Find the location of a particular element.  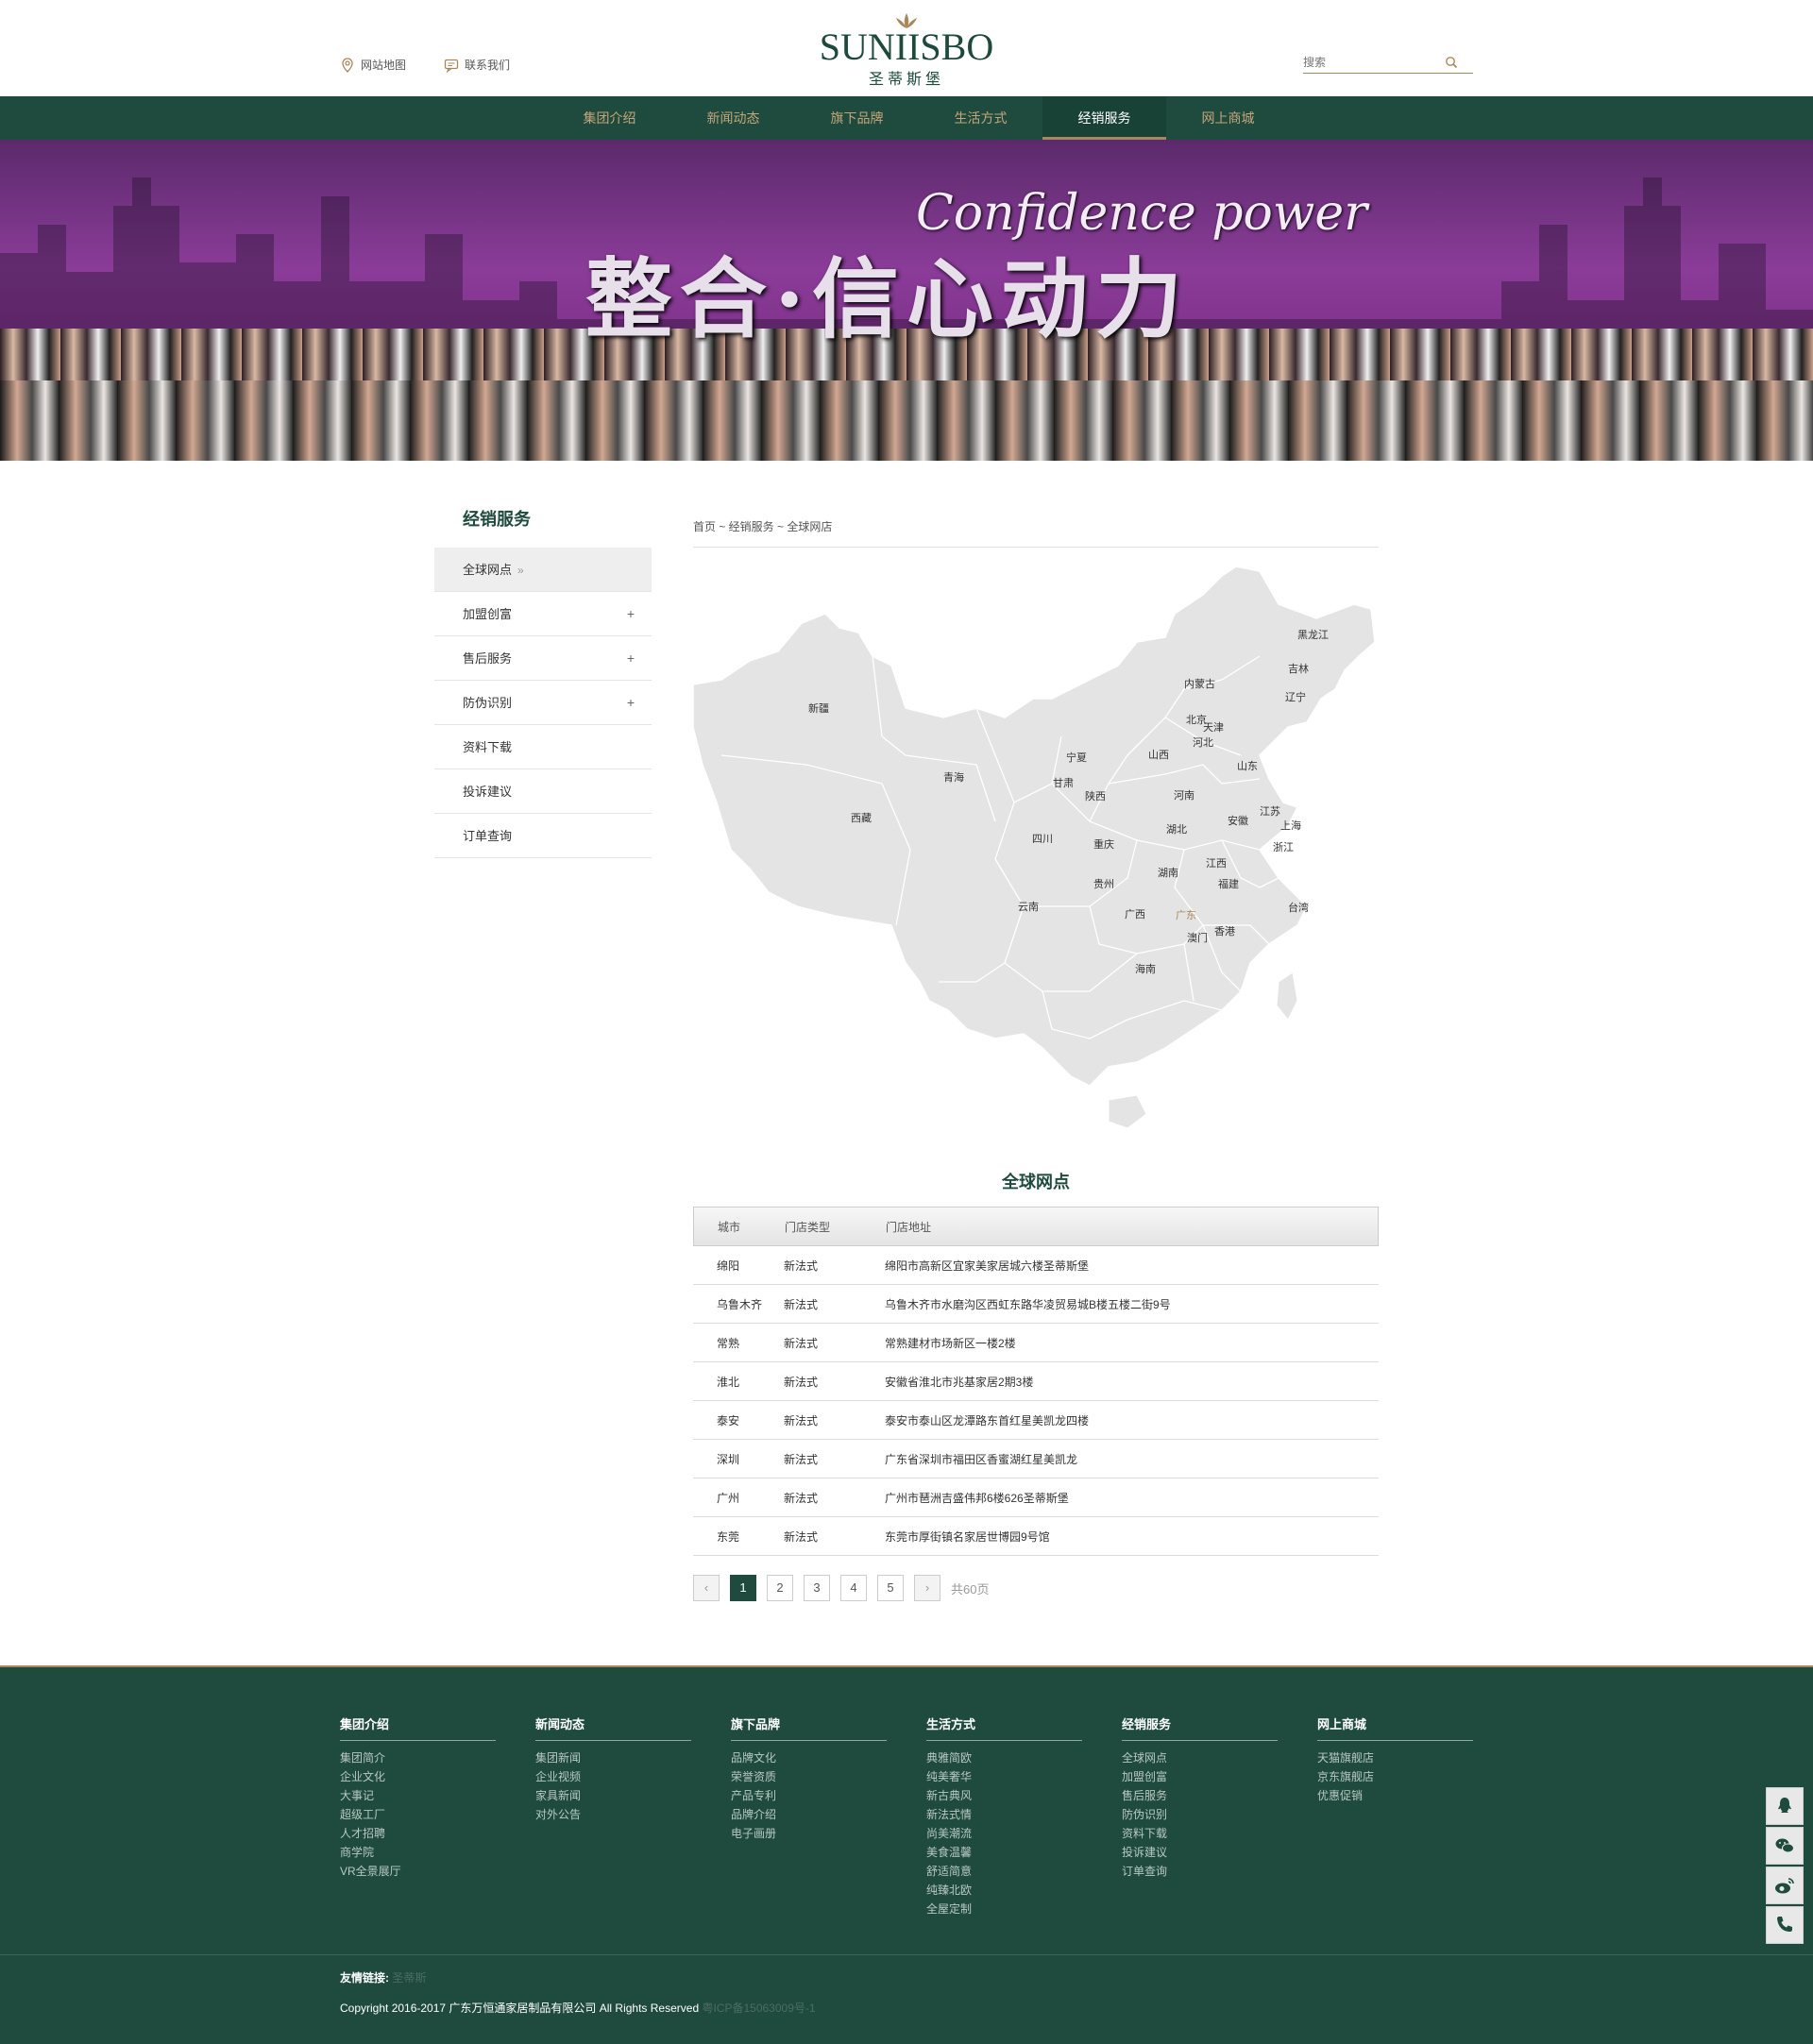

weibo-button is located at coordinates (1785, 1886).